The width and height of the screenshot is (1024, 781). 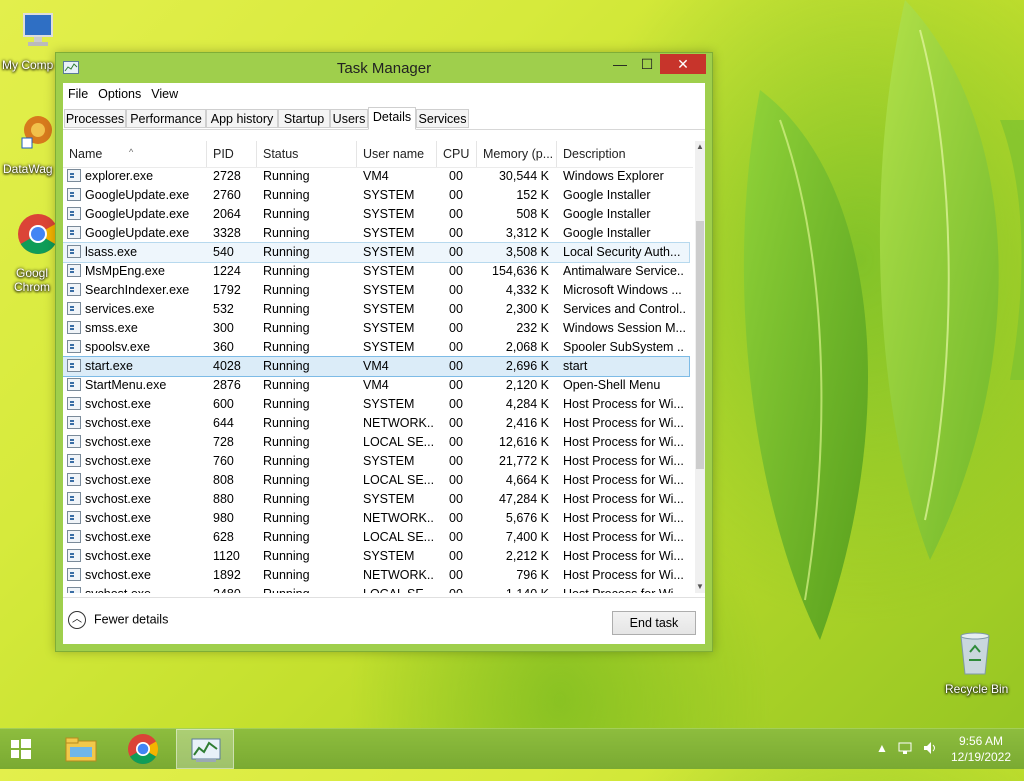 What do you see at coordinates (223, 499) in the screenshot?
I see `cell-pid: 880` at bounding box center [223, 499].